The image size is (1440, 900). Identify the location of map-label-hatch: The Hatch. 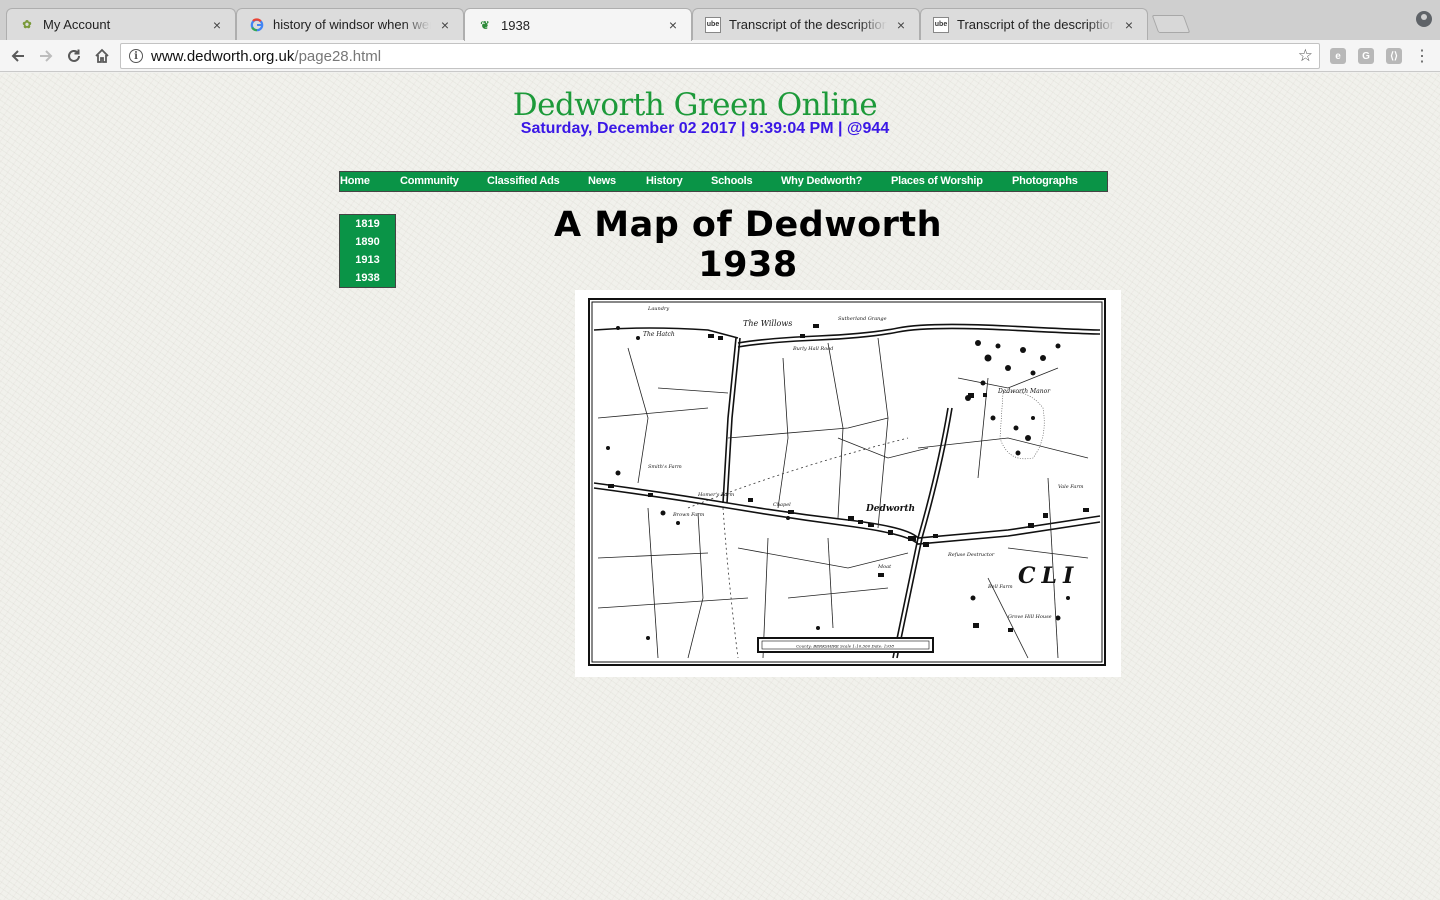
(659, 334).